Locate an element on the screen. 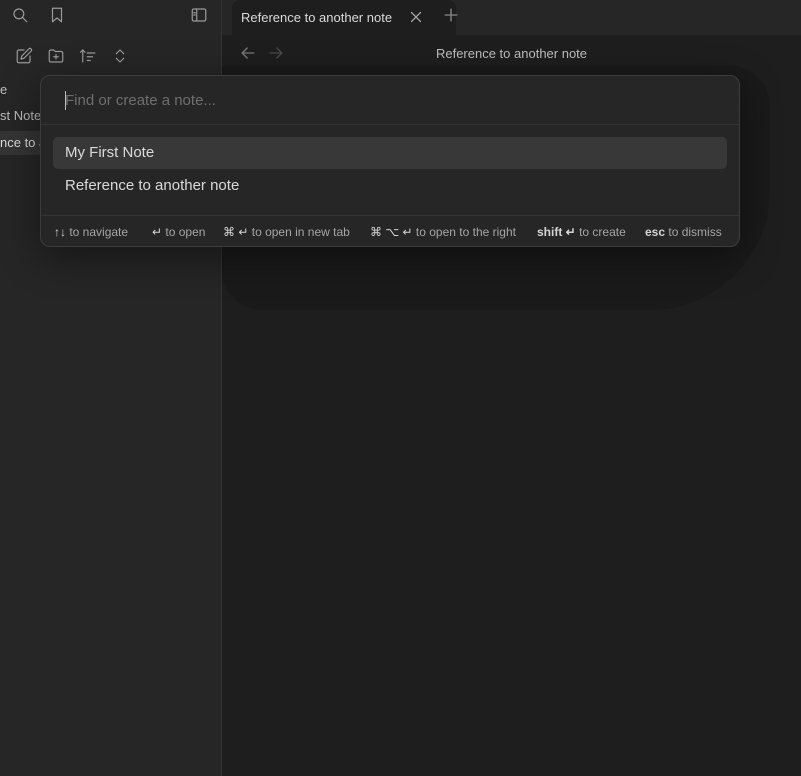 The image size is (801, 776). plus-icon is located at coordinates (451, 15).